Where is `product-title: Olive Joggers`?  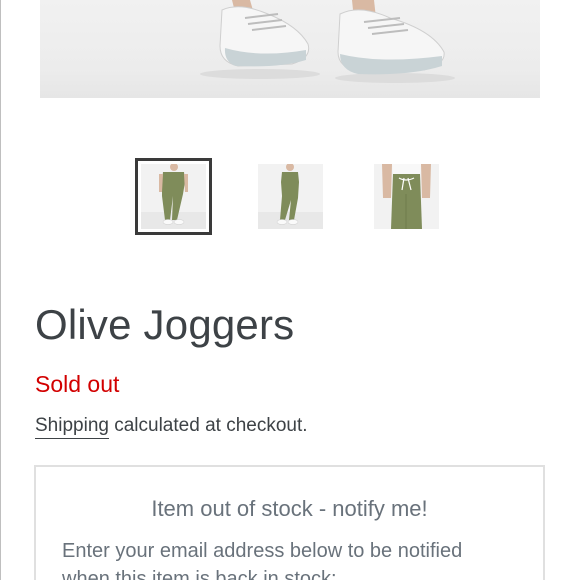
product-title: Olive Joggers is located at coordinates (165, 324).